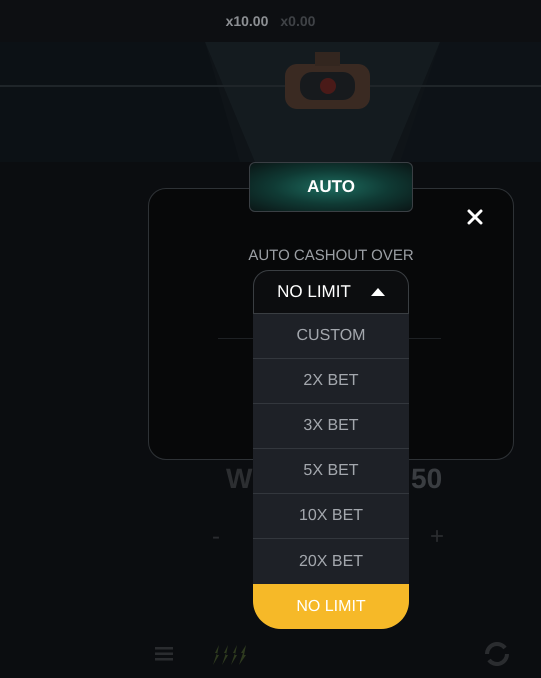 Image resolution: width=541 pixels, height=678 pixels. What do you see at coordinates (331, 381) in the screenshot?
I see `dropdown-option: 2X BET` at bounding box center [331, 381].